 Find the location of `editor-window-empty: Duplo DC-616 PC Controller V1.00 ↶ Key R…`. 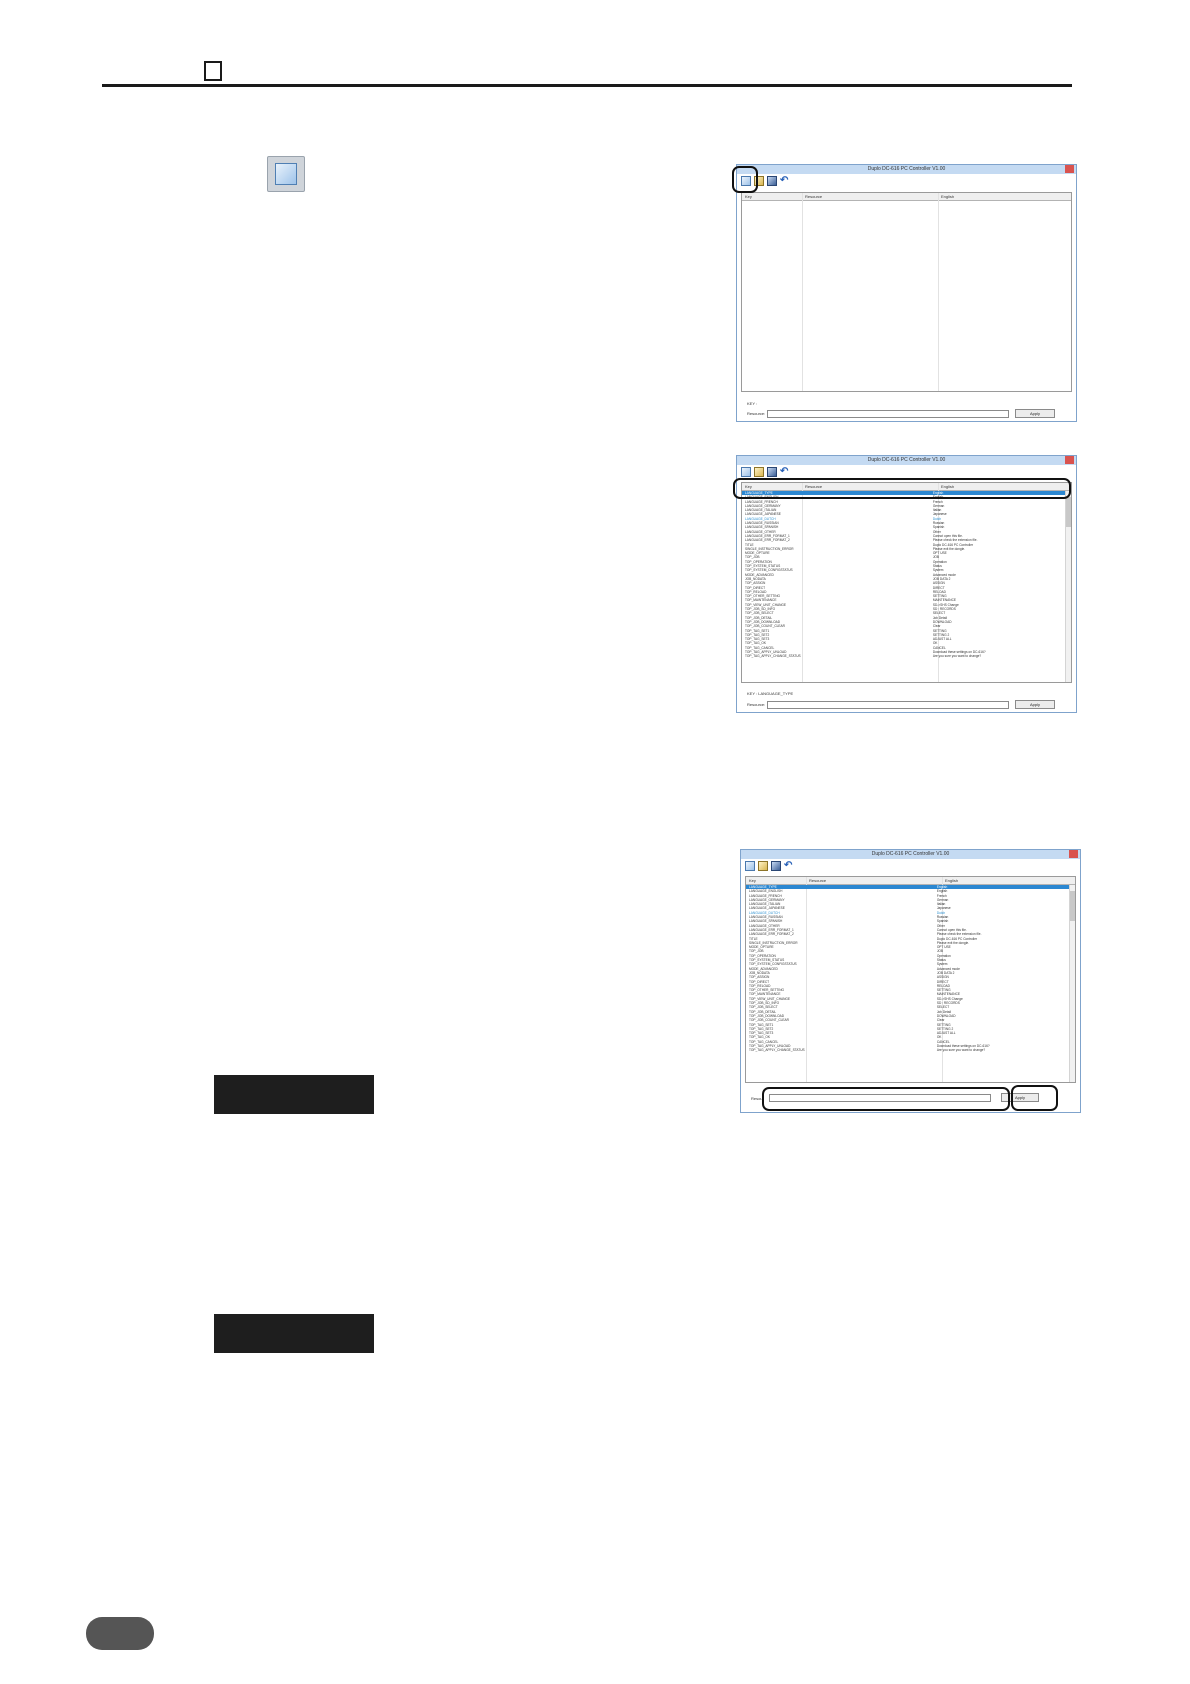

editor-window-empty: Duplo DC-616 PC Controller V1.00 ↶ Key R… is located at coordinates (906, 293).